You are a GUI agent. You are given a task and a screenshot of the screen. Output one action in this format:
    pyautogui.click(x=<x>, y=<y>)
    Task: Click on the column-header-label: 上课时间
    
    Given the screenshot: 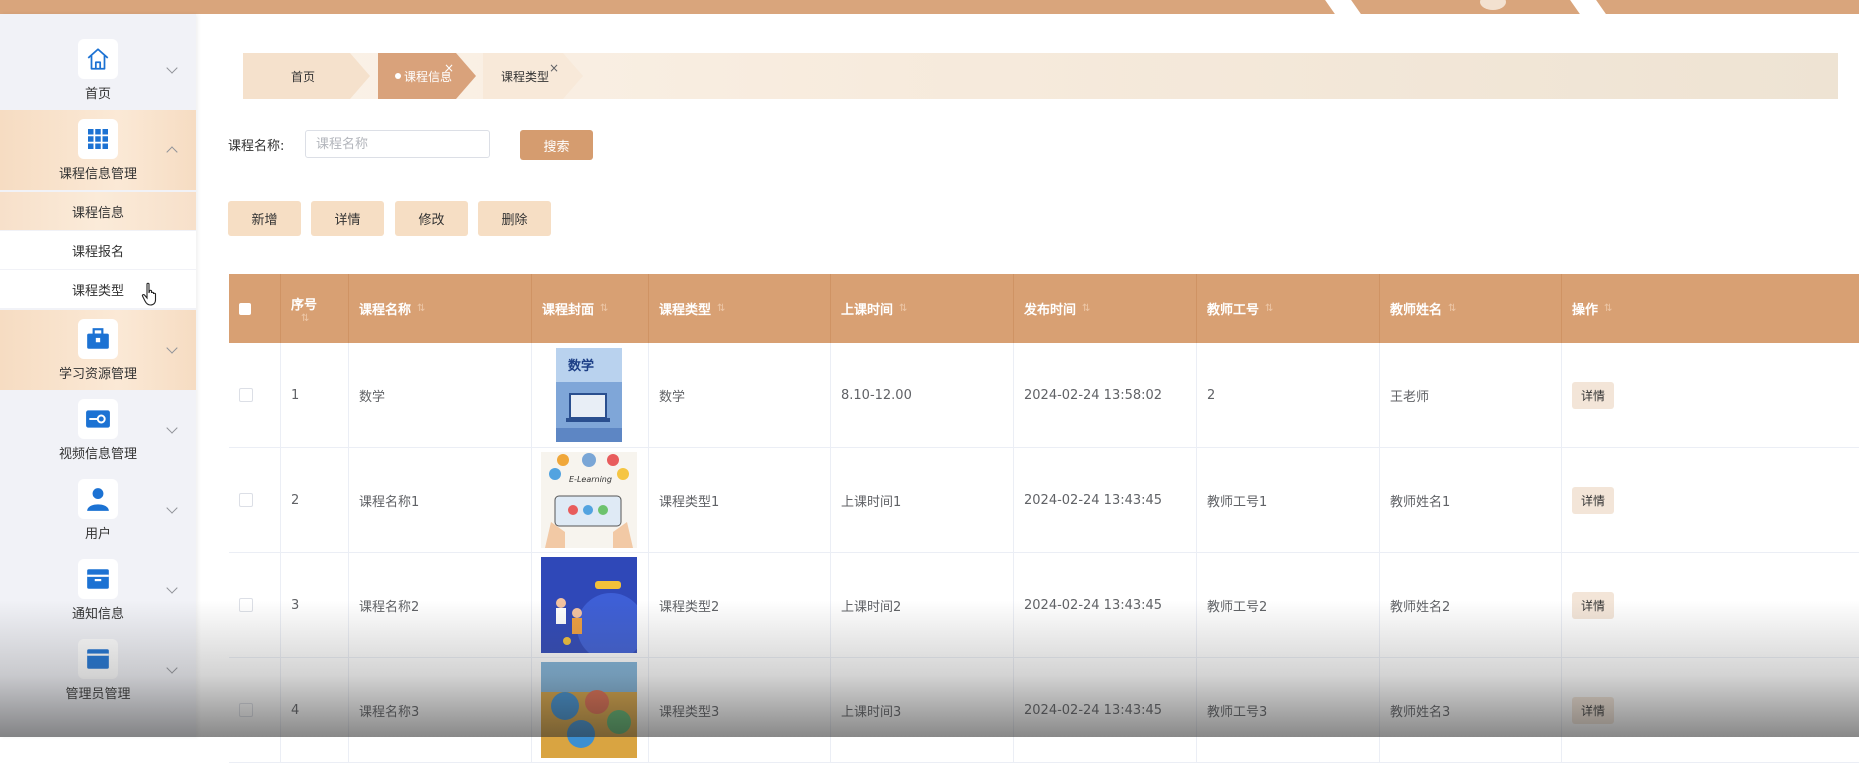 What is the action you would take?
    pyautogui.click(x=867, y=310)
    